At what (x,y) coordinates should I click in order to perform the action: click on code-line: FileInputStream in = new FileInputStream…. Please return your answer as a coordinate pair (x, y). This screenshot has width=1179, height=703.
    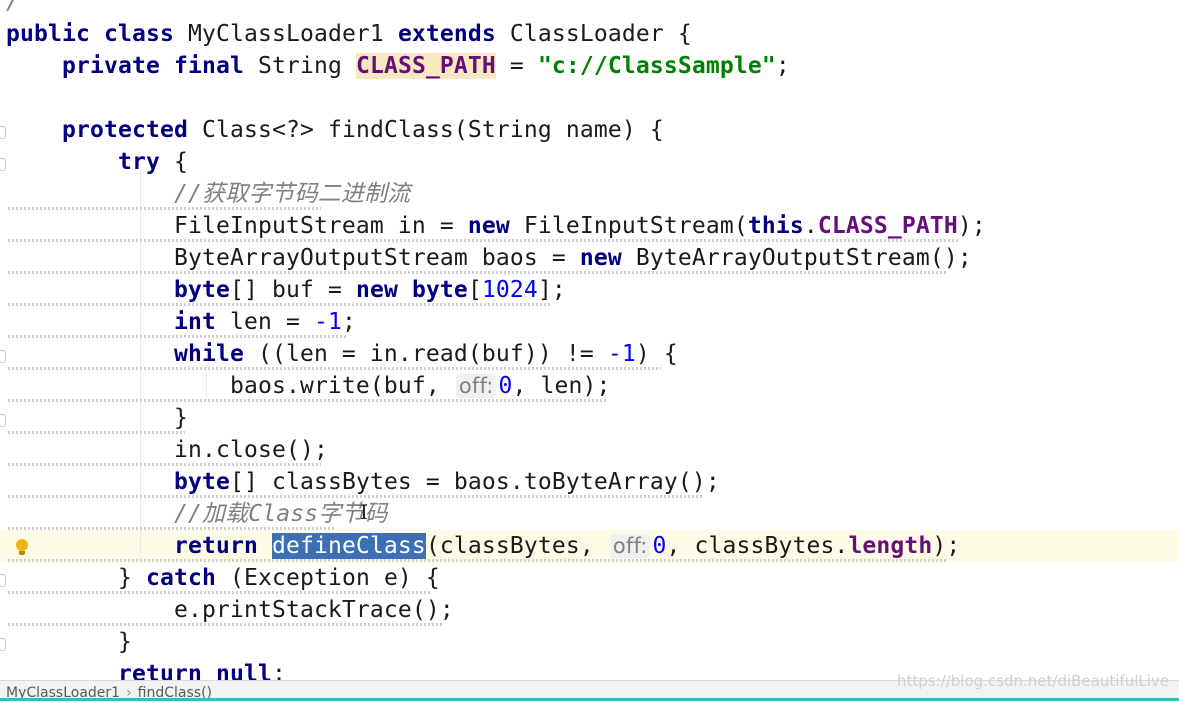
    Looking at the image, I should click on (592, 226).